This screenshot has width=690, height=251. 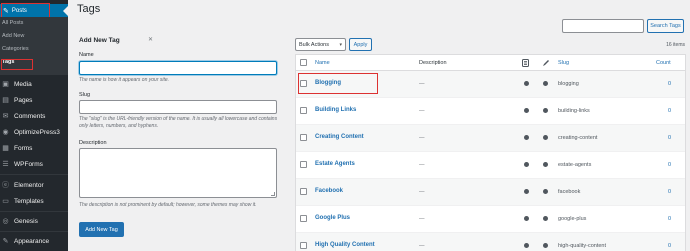 What do you see at coordinates (490, 138) in the screenshot?
I see `table-row: Creating Content — creating-content 0` at bounding box center [490, 138].